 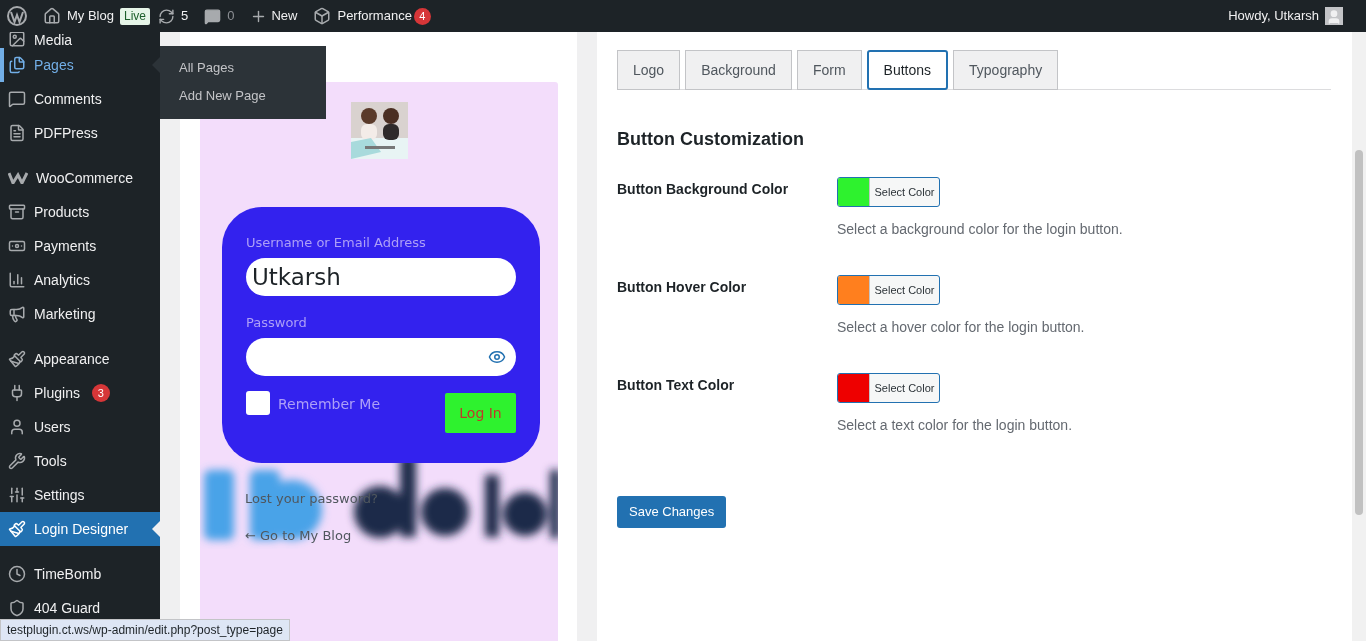 What do you see at coordinates (80, 427) in the screenshot?
I see `sidebar-item: Users` at bounding box center [80, 427].